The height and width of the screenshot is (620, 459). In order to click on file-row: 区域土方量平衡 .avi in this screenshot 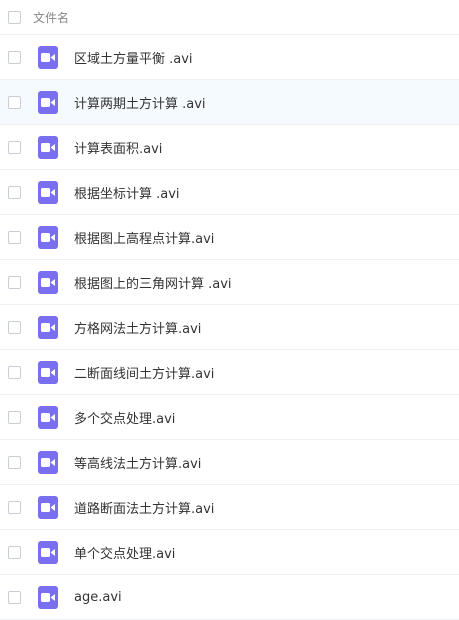, I will do `click(229, 57)`.